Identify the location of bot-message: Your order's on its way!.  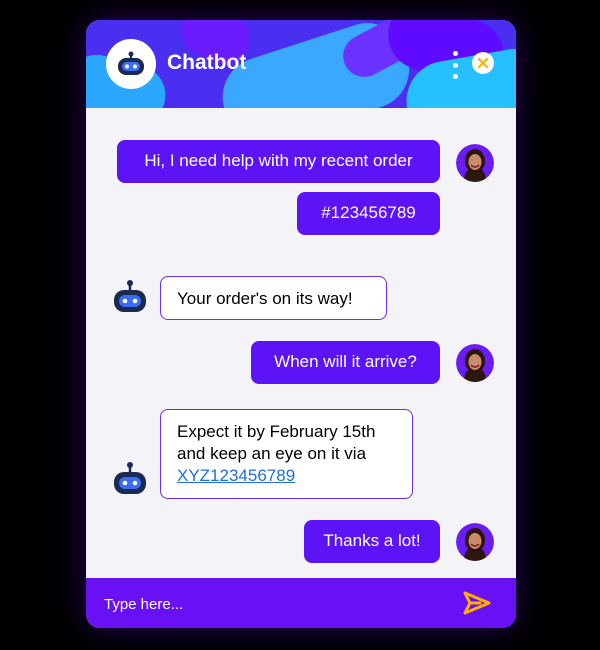
(273, 298).